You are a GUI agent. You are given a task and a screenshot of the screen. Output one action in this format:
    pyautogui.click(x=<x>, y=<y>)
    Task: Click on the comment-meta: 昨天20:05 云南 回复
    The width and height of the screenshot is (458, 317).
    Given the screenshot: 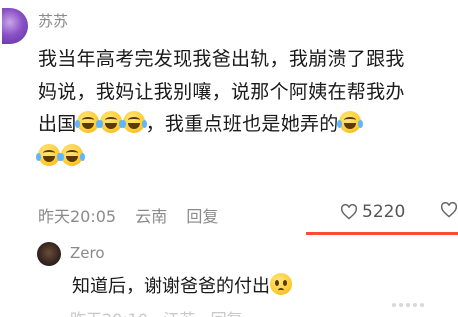 What is the action you would take?
    pyautogui.click(x=135, y=215)
    